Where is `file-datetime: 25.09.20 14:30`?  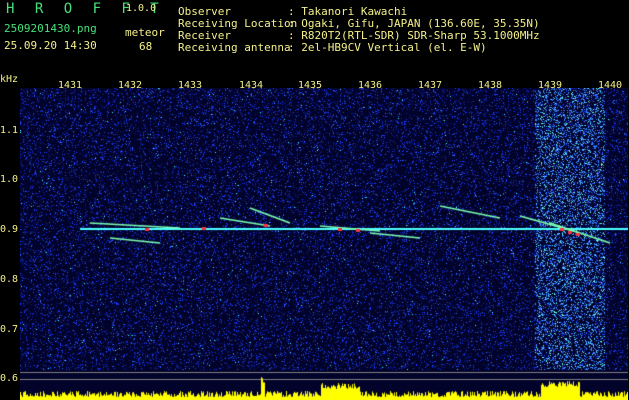
file-datetime: 25.09.20 14:30 is located at coordinates (50, 45).